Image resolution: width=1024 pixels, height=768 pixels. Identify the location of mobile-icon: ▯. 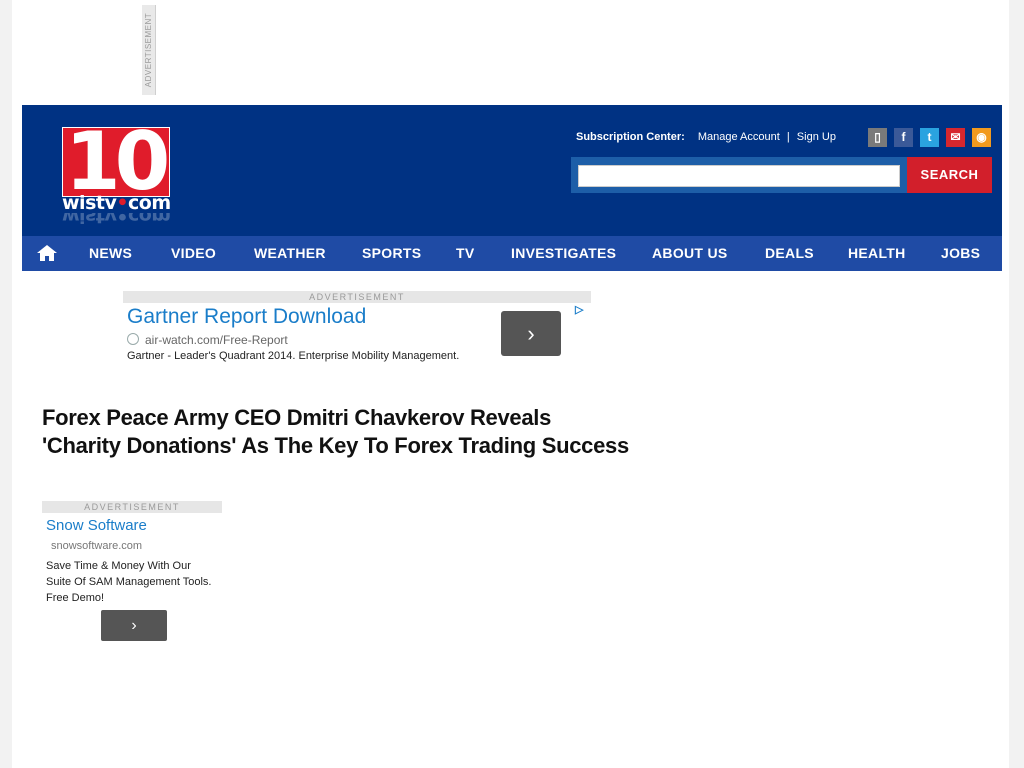
(877, 137).